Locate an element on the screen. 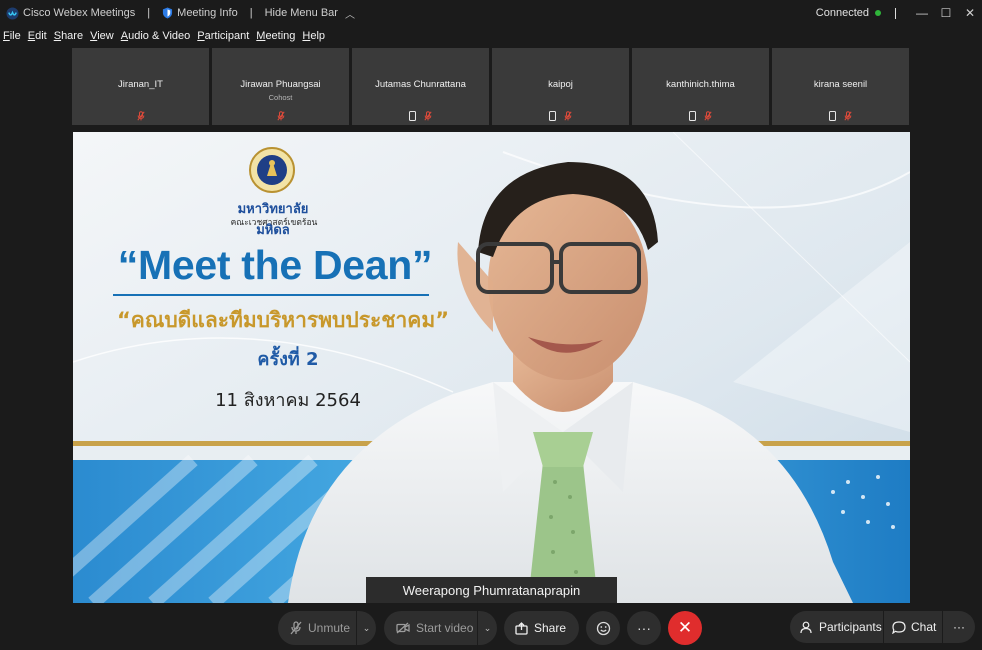 The width and height of the screenshot is (982, 650). more-options-icon: ··· is located at coordinates (644, 628).